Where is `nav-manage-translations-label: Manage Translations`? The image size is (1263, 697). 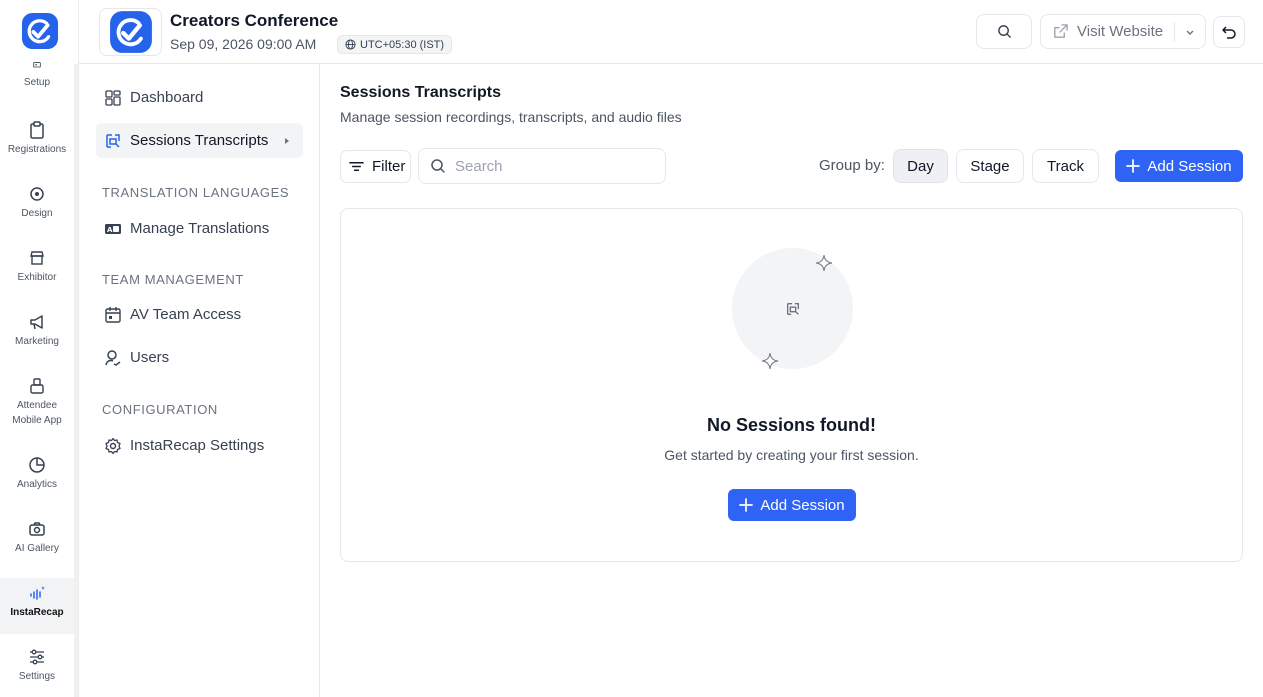
nav-manage-translations-label: Manage Translations is located at coordinates (200, 228).